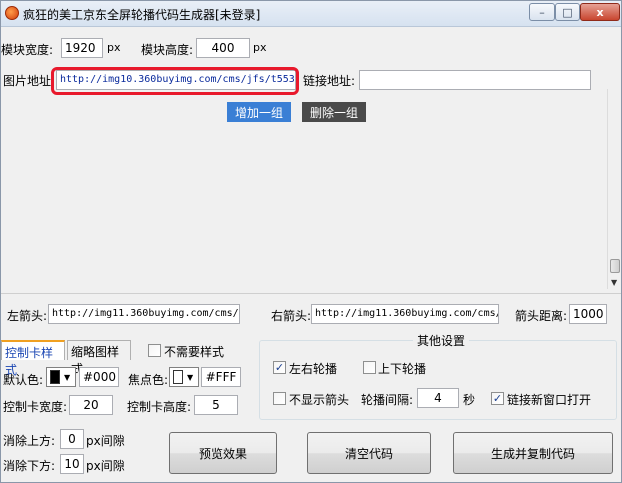  Describe the element at coordinates (469, 400) in the screenshot. I see `interval-unit: 秒` at that location.